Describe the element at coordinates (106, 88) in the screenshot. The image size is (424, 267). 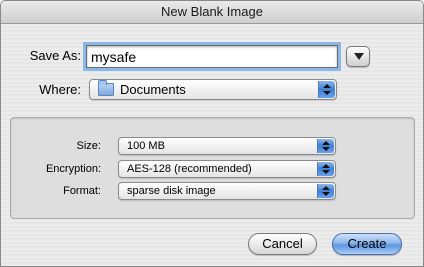
I see `folder-icon` at that location.